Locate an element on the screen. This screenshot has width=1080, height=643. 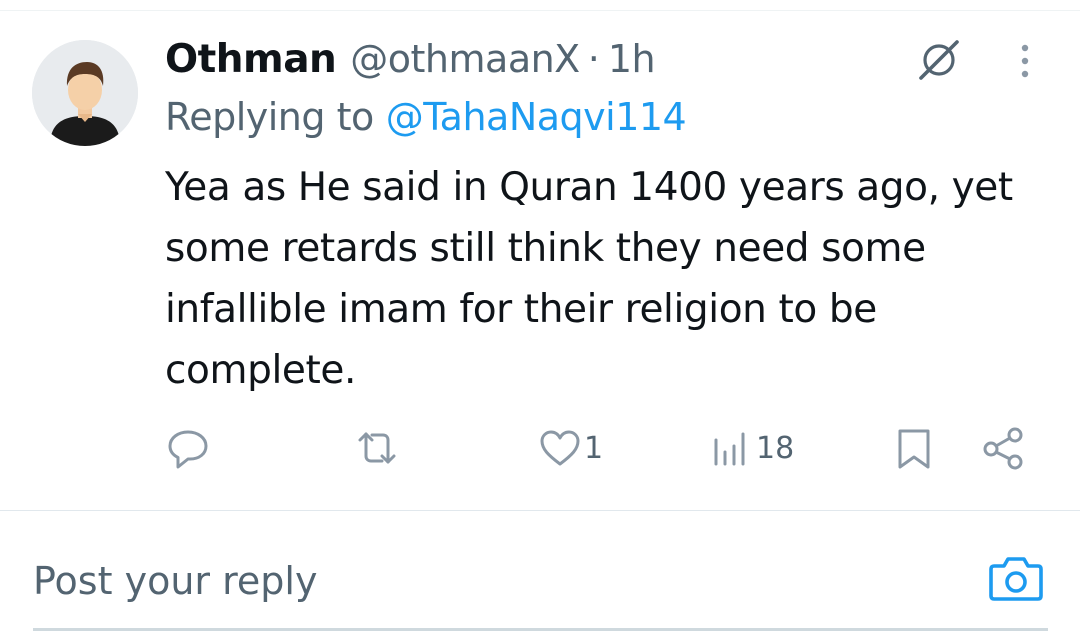
tweet-actions: 1 18 is located at coordinates (540, 450).